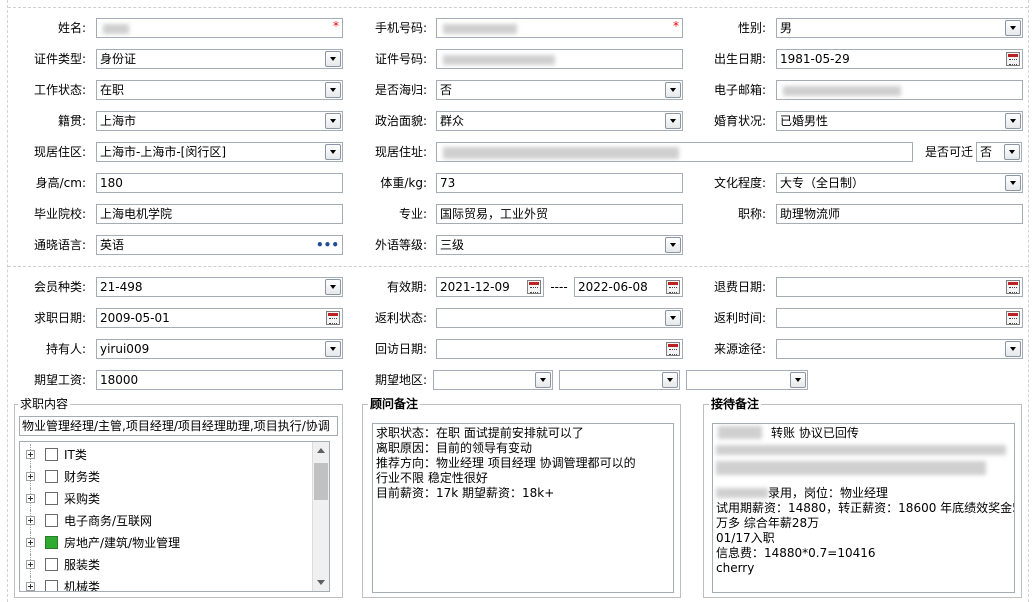 The width and height of the screenshot is (1033, 602). What do you see at coordinates (400, 121) in the screenshot?
I see `political-label: 政治面貌:` at bounding box center [400, 121].